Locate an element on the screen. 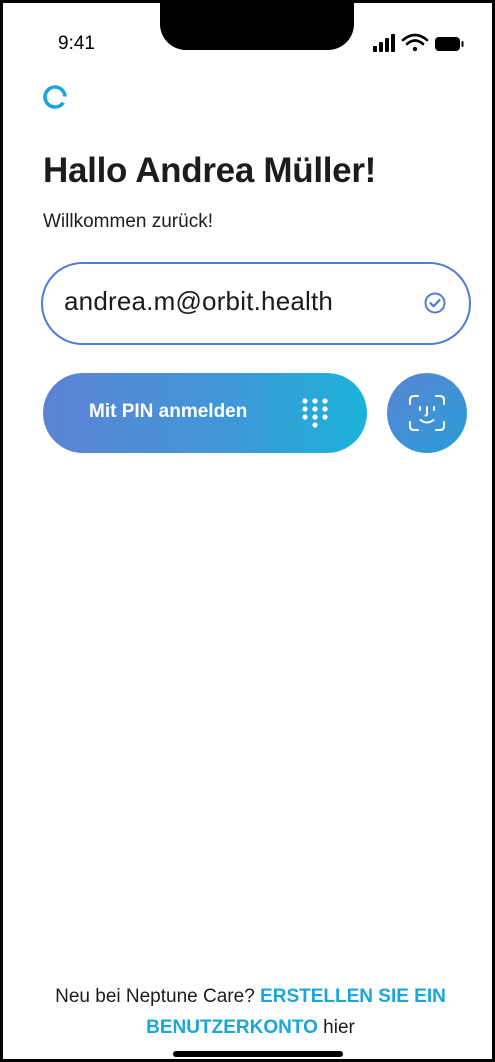 The width and height of the screenshot is (495, 1062). pin-login-button: Mit PIN anmelden is located at coordinates (205, 413).